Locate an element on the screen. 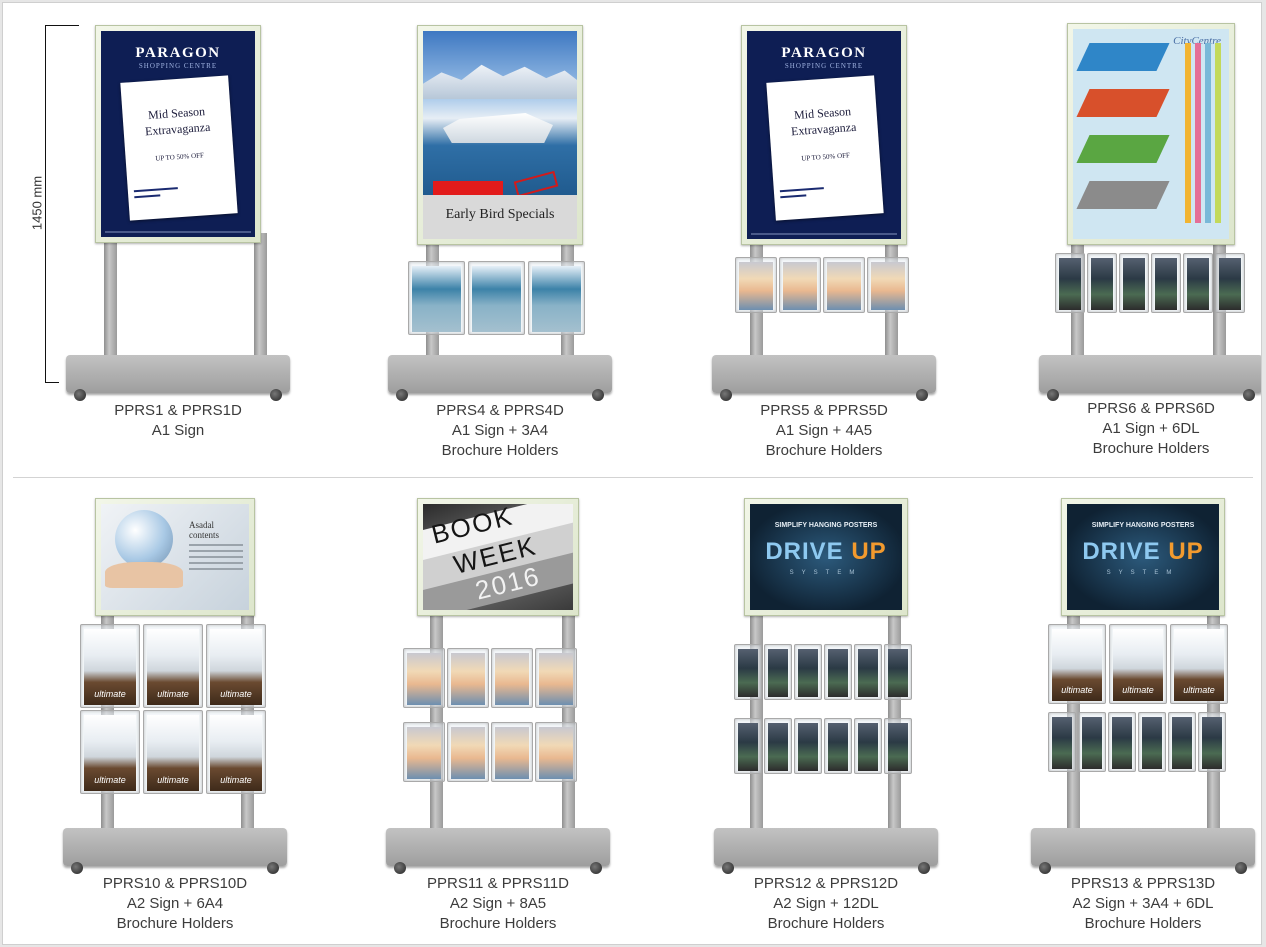  poster-globe: Asadal contents is located at coordinates (175, 557).